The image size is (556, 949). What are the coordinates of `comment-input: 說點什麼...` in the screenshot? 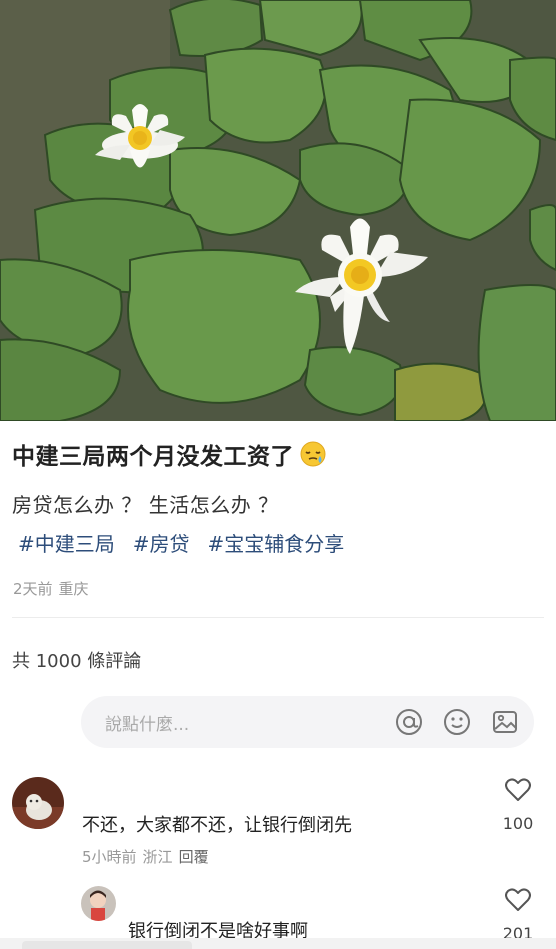 It's located at (307, 722).